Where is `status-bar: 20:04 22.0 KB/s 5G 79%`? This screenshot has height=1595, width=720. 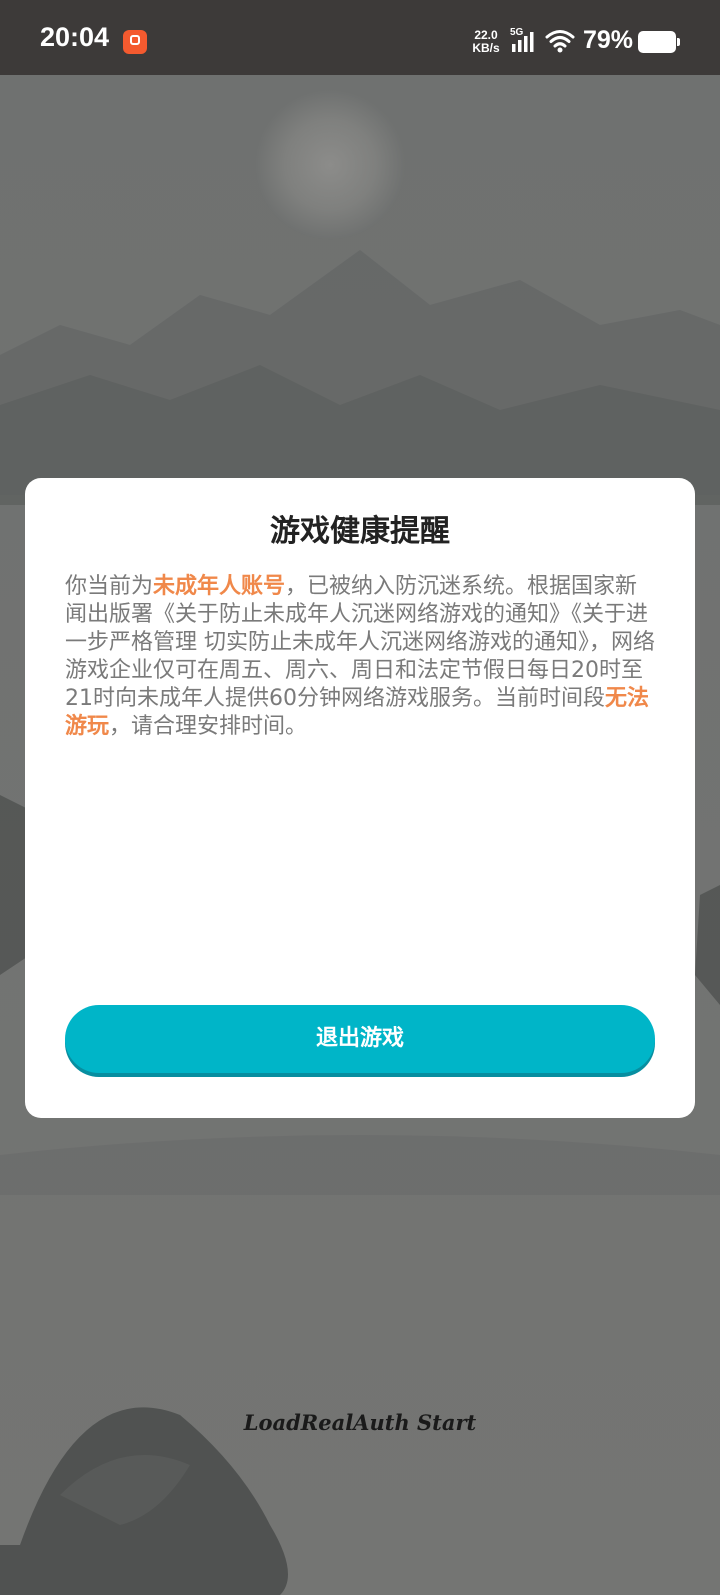 status-bar: 20:04 22.0 KB/s 5G 79% is located at coordinates (360, 37).